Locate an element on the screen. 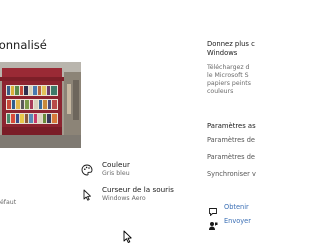  bookstore-photo is located at coordinates (40, 105).